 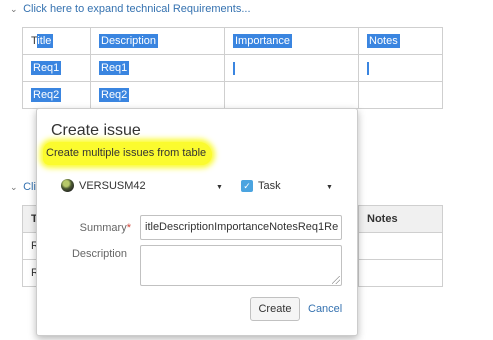 I want to click on summary-label-text: Summary, so click(x=103, y=228).